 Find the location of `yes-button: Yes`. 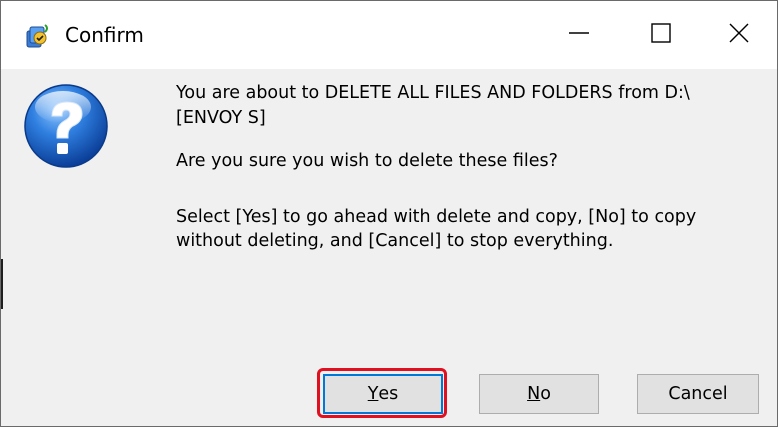

yes-button: Yes is located at coordinates (383, 394).